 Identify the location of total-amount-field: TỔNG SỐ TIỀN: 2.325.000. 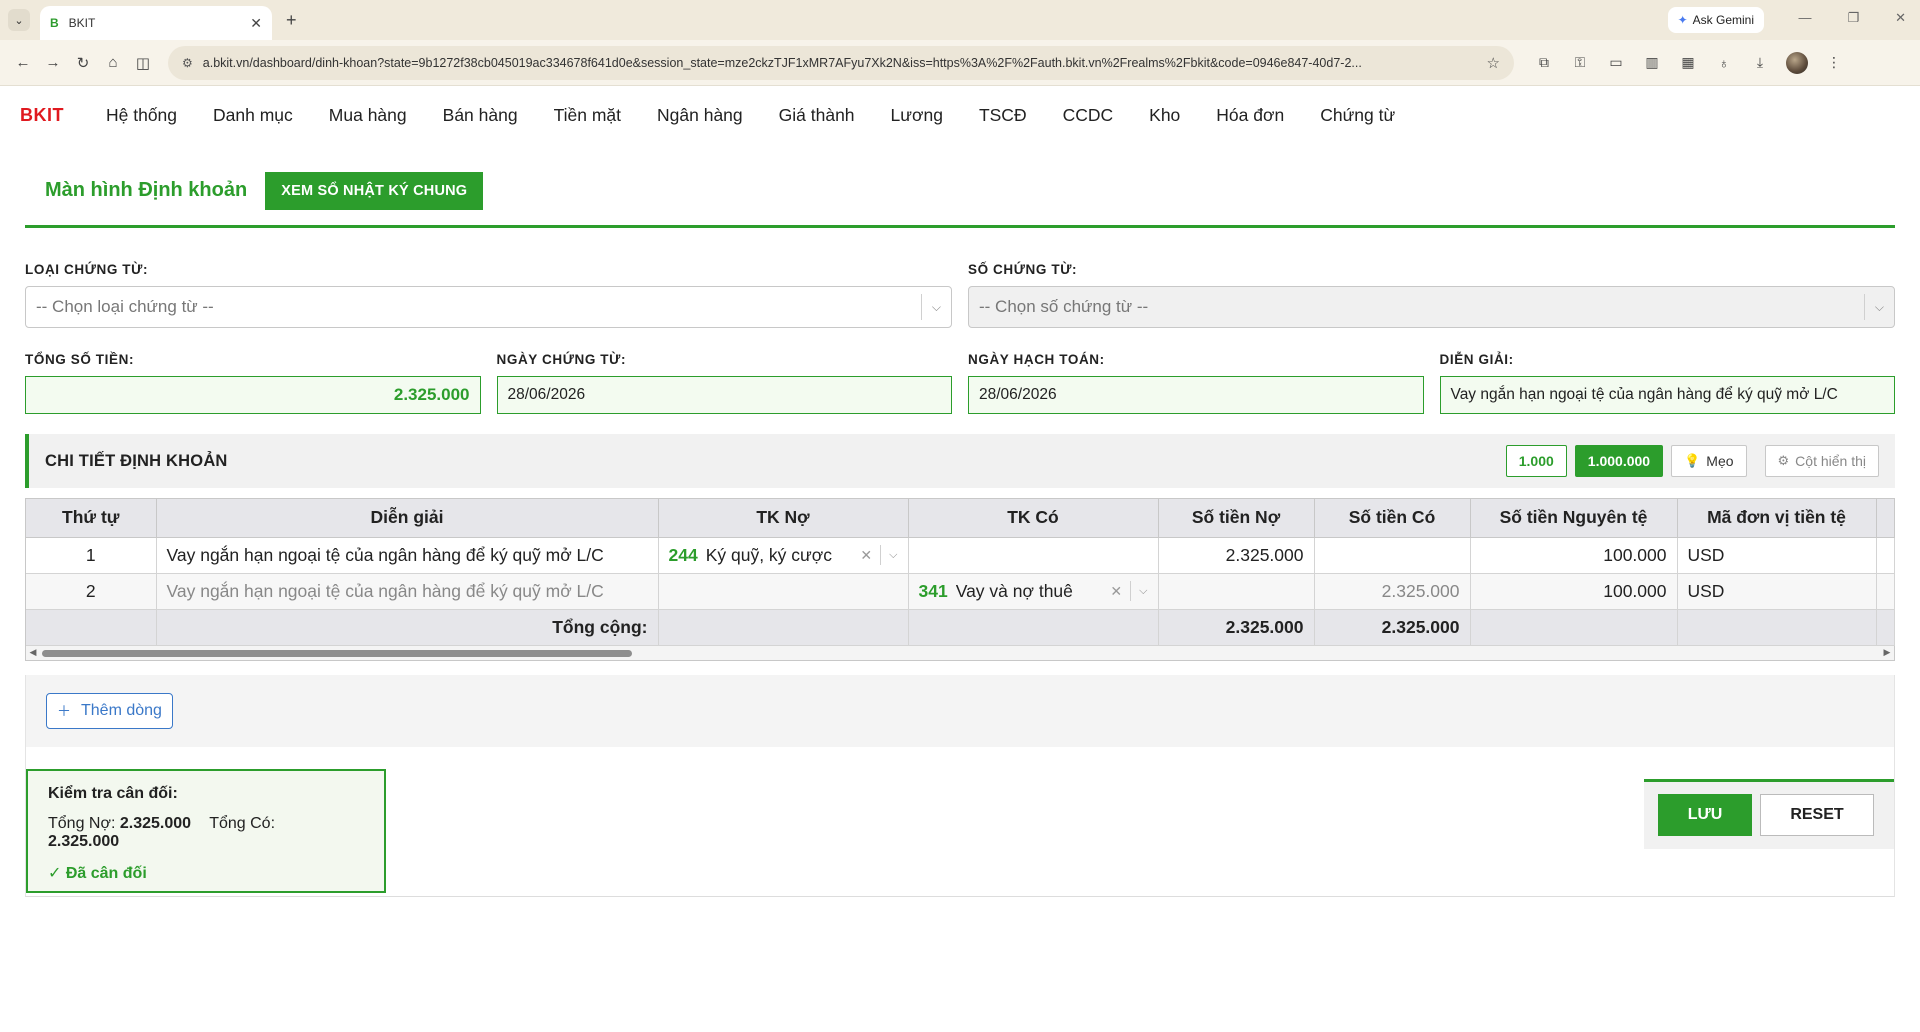
(253, 383).